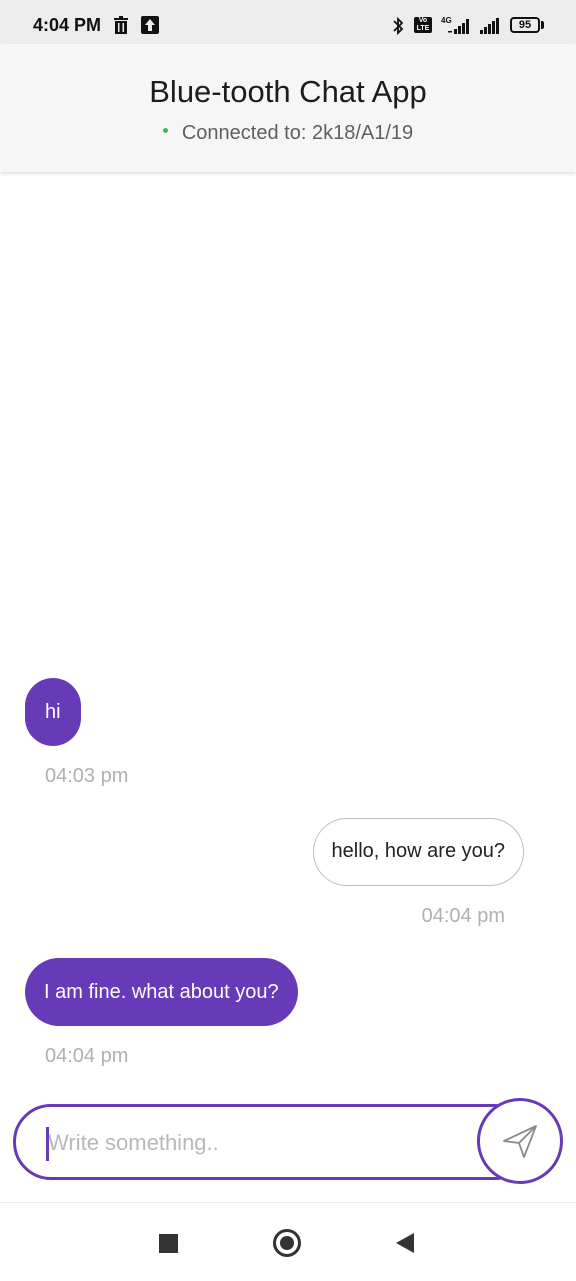  I want to click on volte-icon: Vo LTE, so click(423, 25).